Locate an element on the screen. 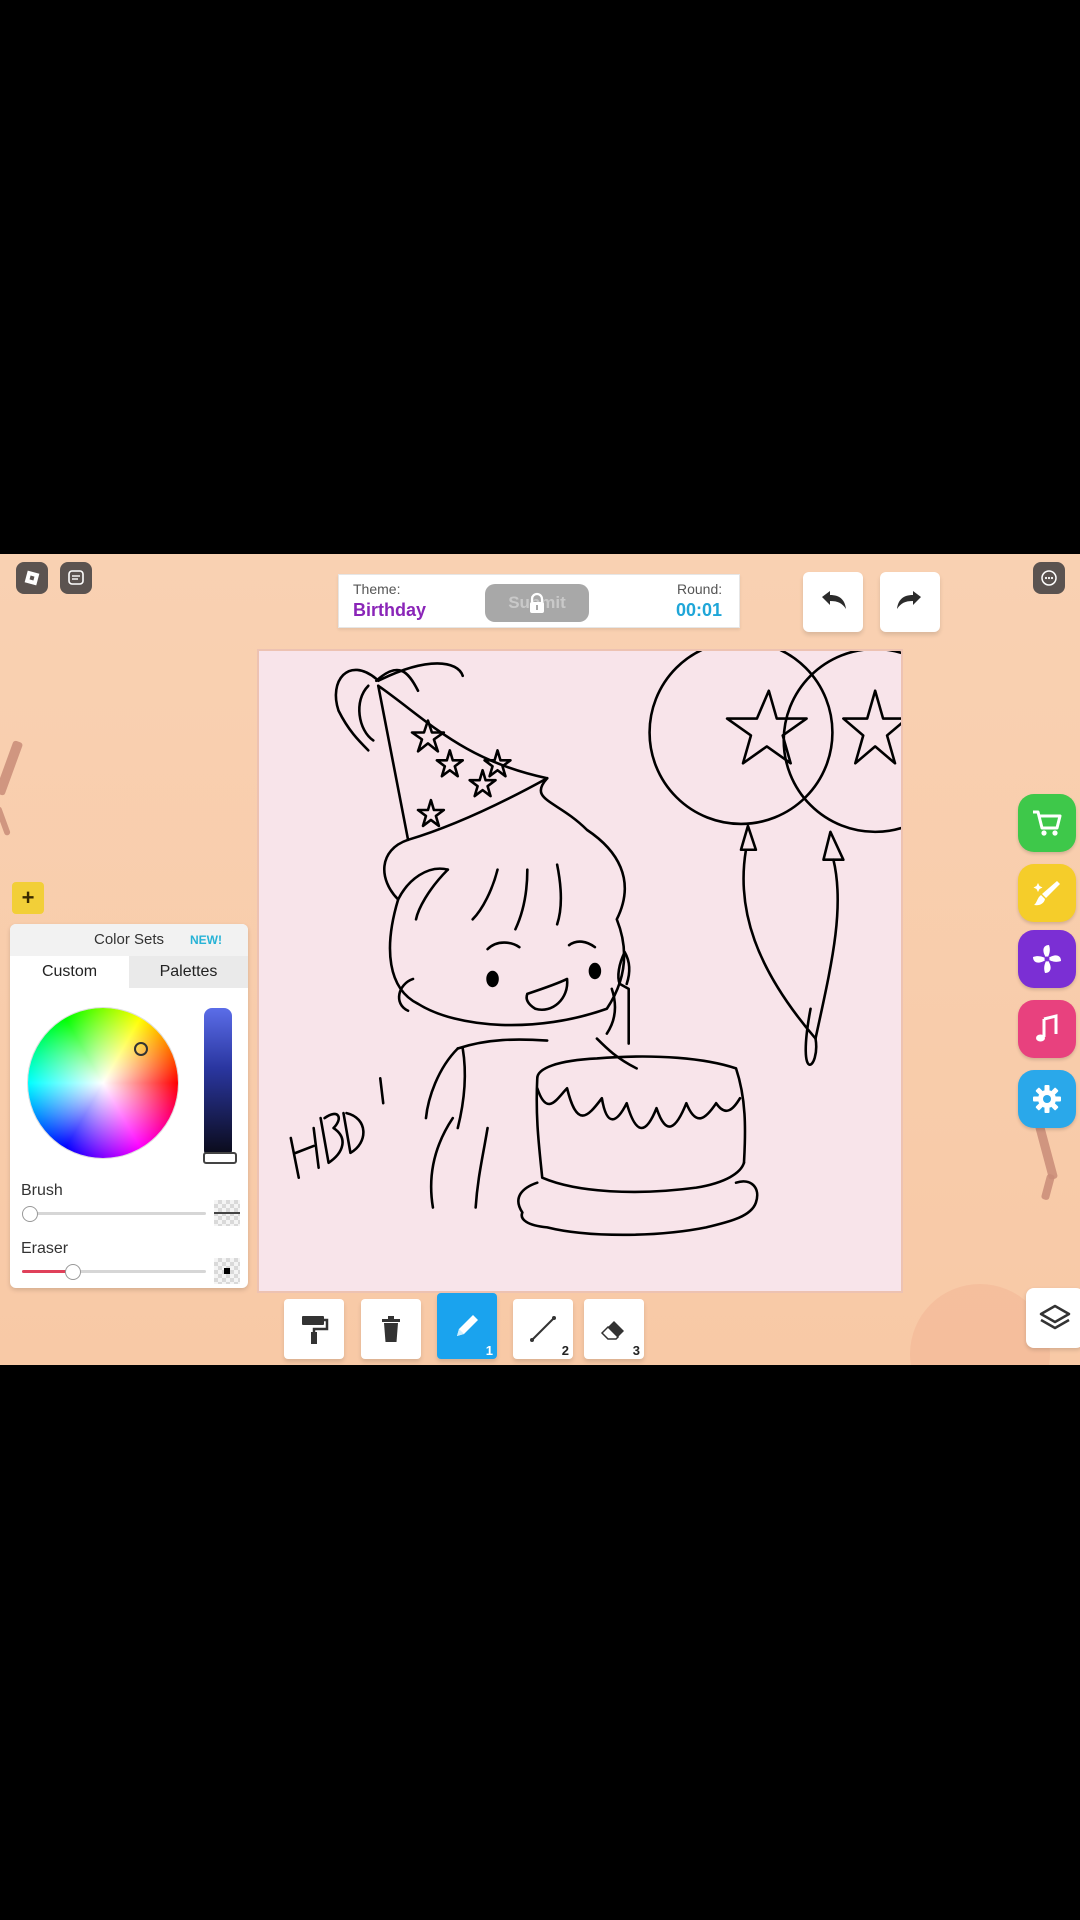 This screenshot has height=1920, width=1080. layers-button is located at coordinates (1053, 1318).